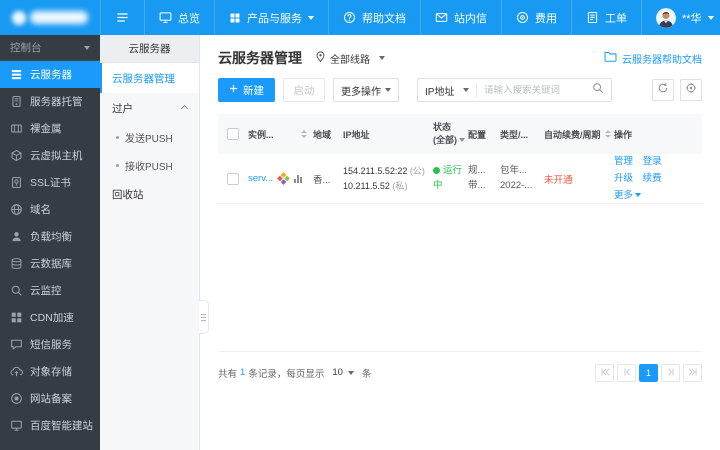 This screenshot has width=720, height=450. I want to click on action-manage: 管理, so click(623, 161).